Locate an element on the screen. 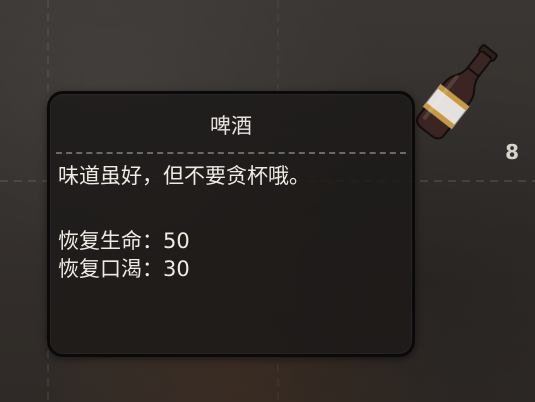 This screenshot has height=402, width=535. stat-row-thirst: 恢复口渴：30 is located at coordinates (124, 269).